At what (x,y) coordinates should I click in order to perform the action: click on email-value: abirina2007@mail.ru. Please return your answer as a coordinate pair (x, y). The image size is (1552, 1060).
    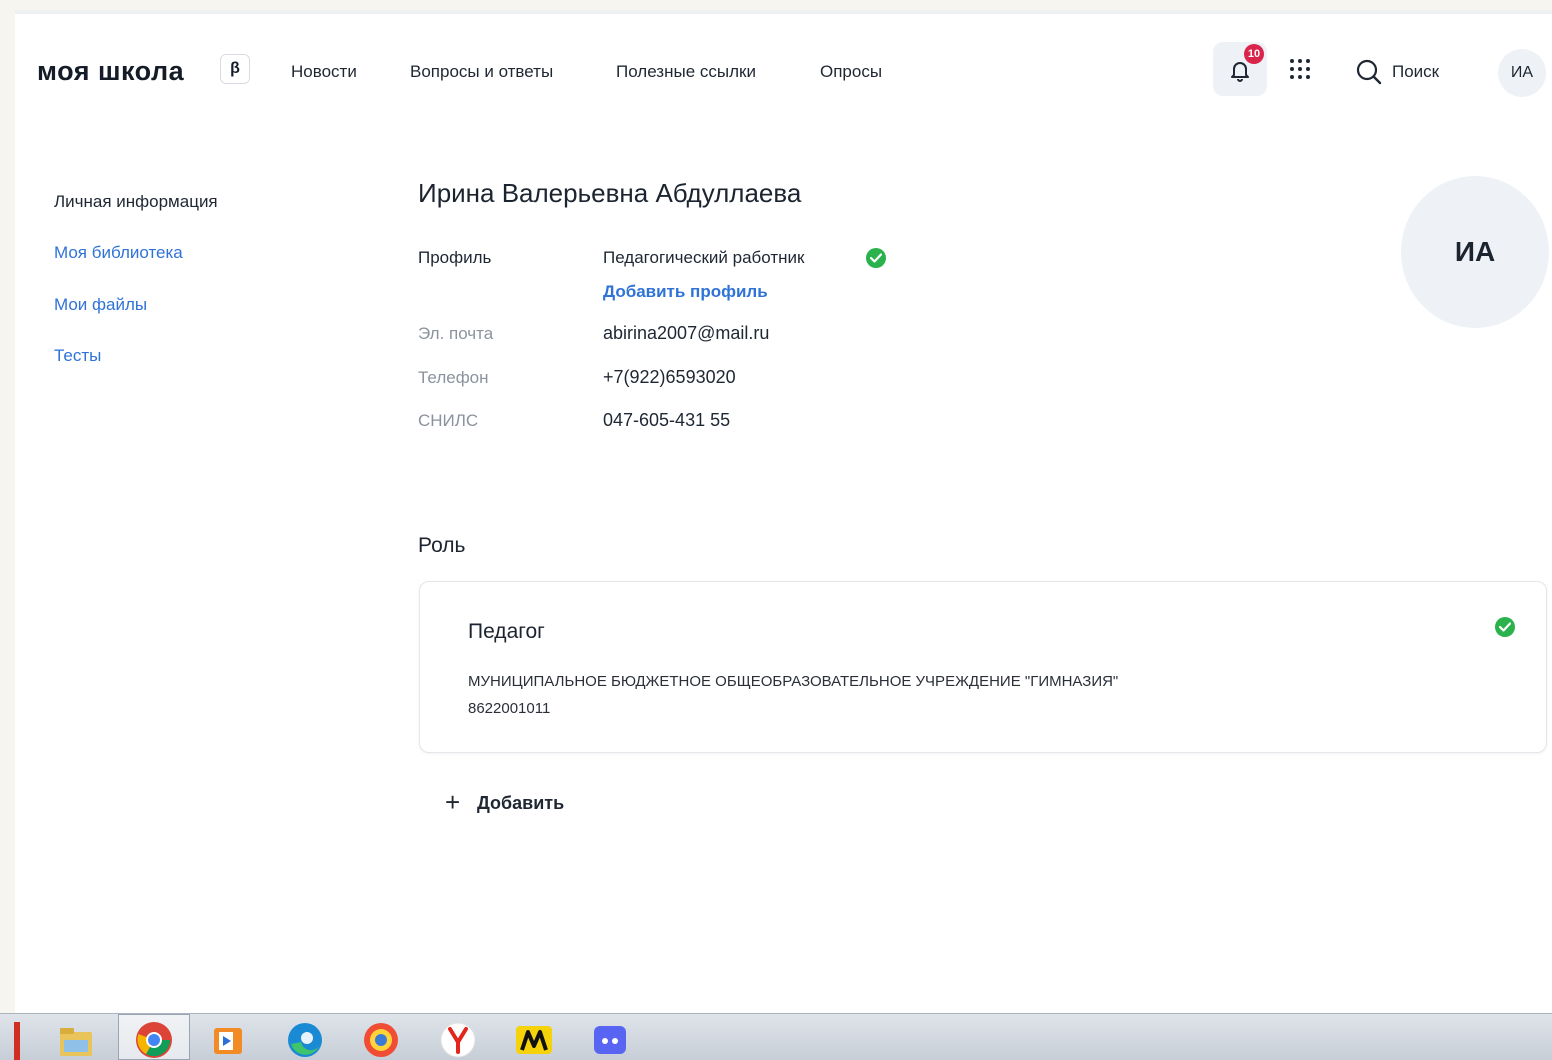
    Looking at the image, I should click on (686, 333).